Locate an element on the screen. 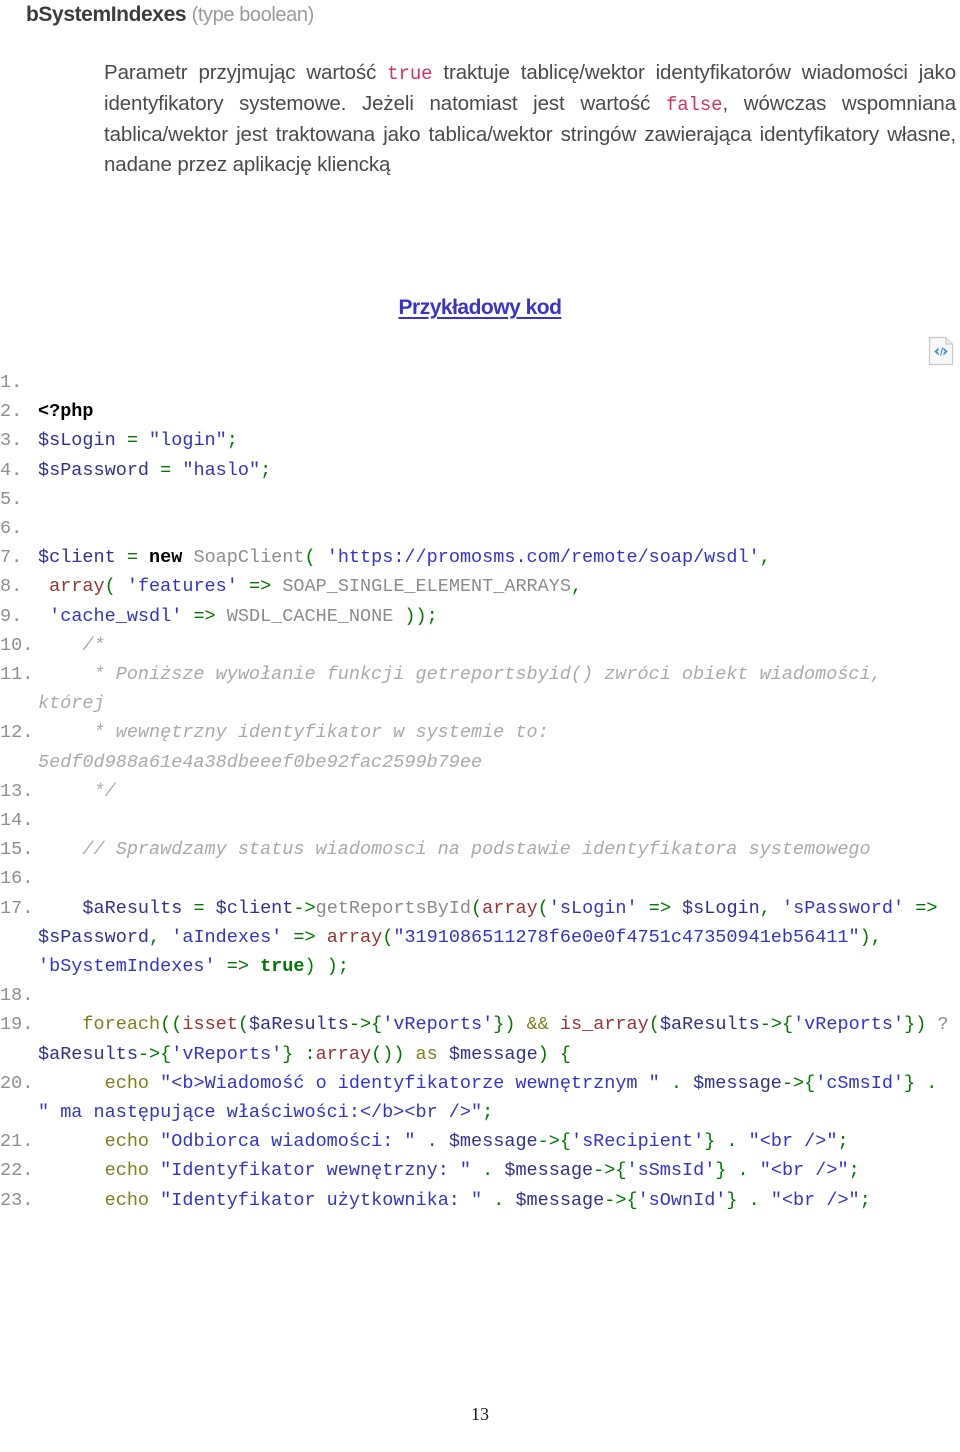 The height and width of the screenshot is (1452, 960). example-code-heading: Przykładowy kod is located at coordinates (480, 308).